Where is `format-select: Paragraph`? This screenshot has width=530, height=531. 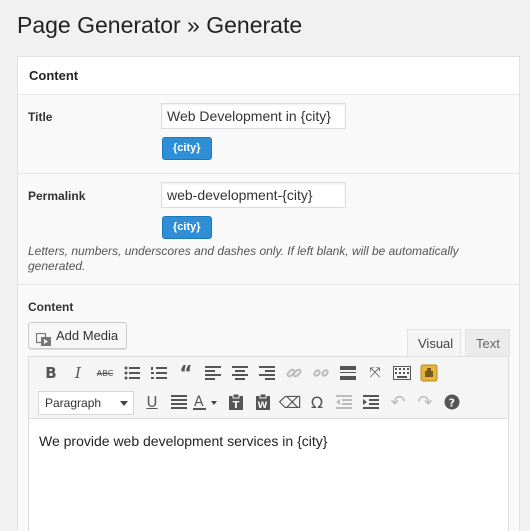 format-select: Paragraph is located at coordinates (86, 403).